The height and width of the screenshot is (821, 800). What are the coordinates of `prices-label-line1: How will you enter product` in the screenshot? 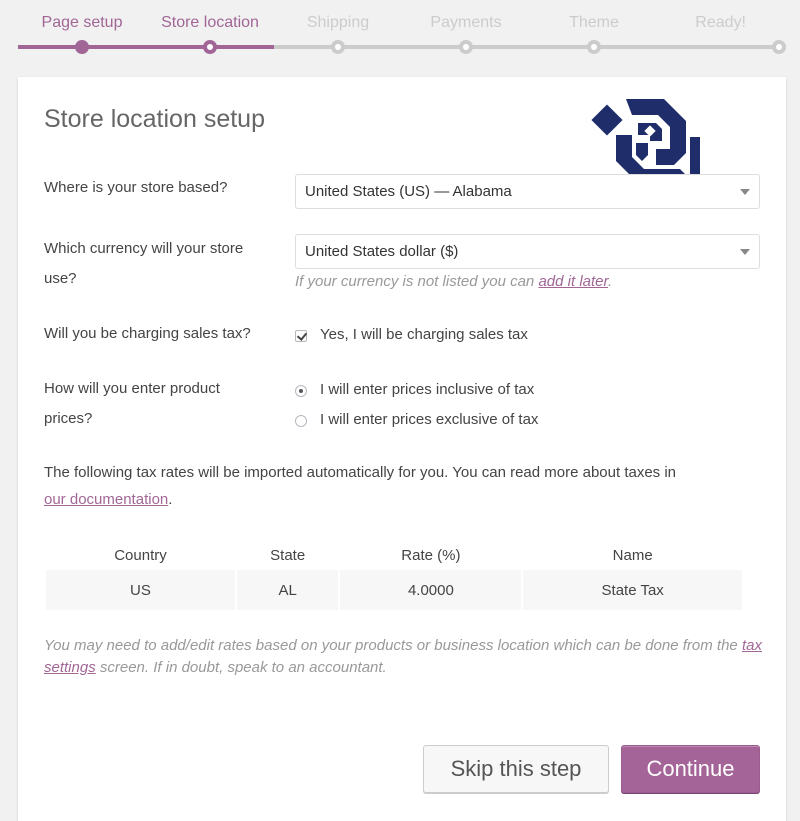 It's located at (132, 388).